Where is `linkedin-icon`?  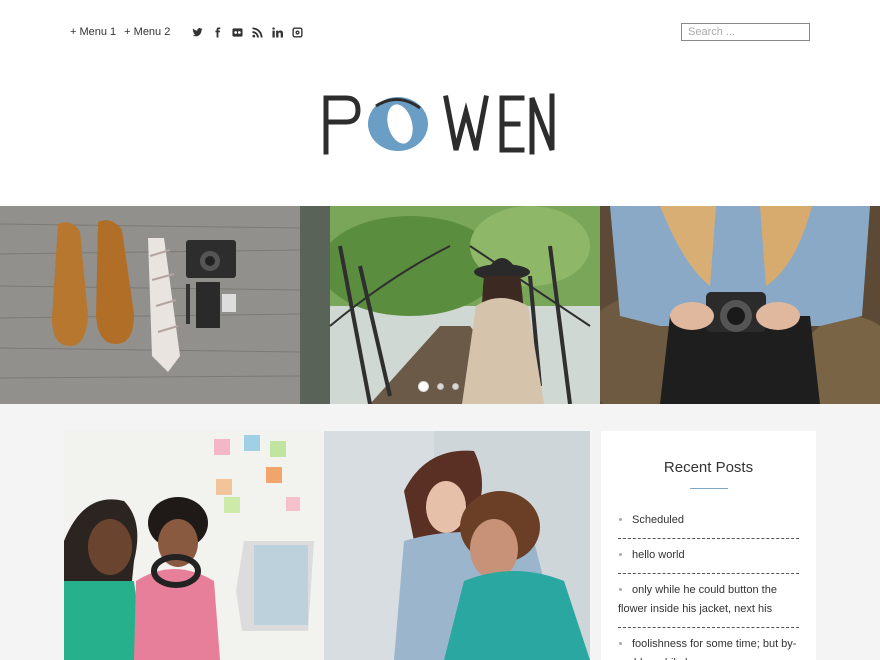 linkedin-icon is located at coordinates (278, 32).